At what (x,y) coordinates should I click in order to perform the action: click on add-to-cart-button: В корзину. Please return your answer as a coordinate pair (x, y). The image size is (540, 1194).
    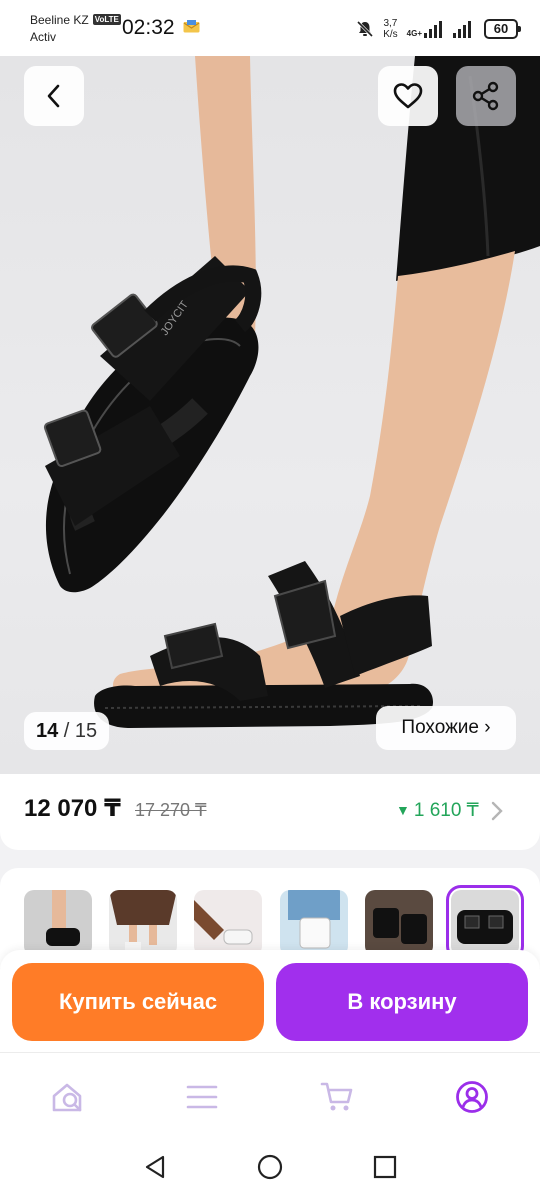
    Looking at the image, I should click on (402, 1002).